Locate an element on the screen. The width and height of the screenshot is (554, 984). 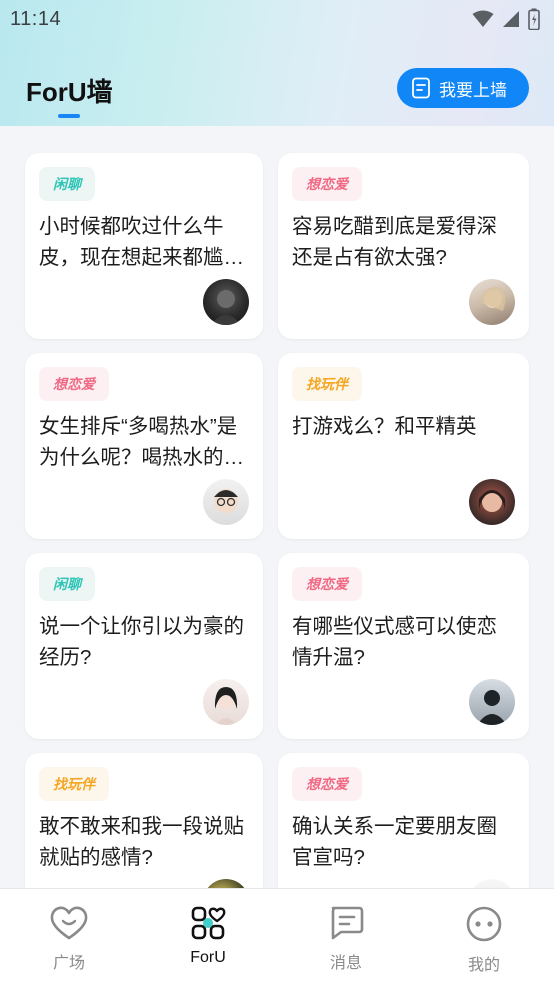
avatar-selfie-icon is located at coordinates (492, 501).